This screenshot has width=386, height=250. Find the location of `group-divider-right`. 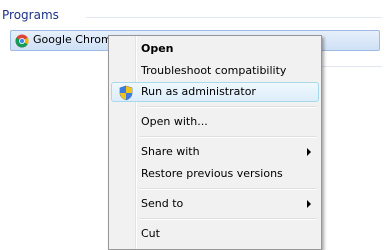

group-divider-right is located at coordinates (351, 66).